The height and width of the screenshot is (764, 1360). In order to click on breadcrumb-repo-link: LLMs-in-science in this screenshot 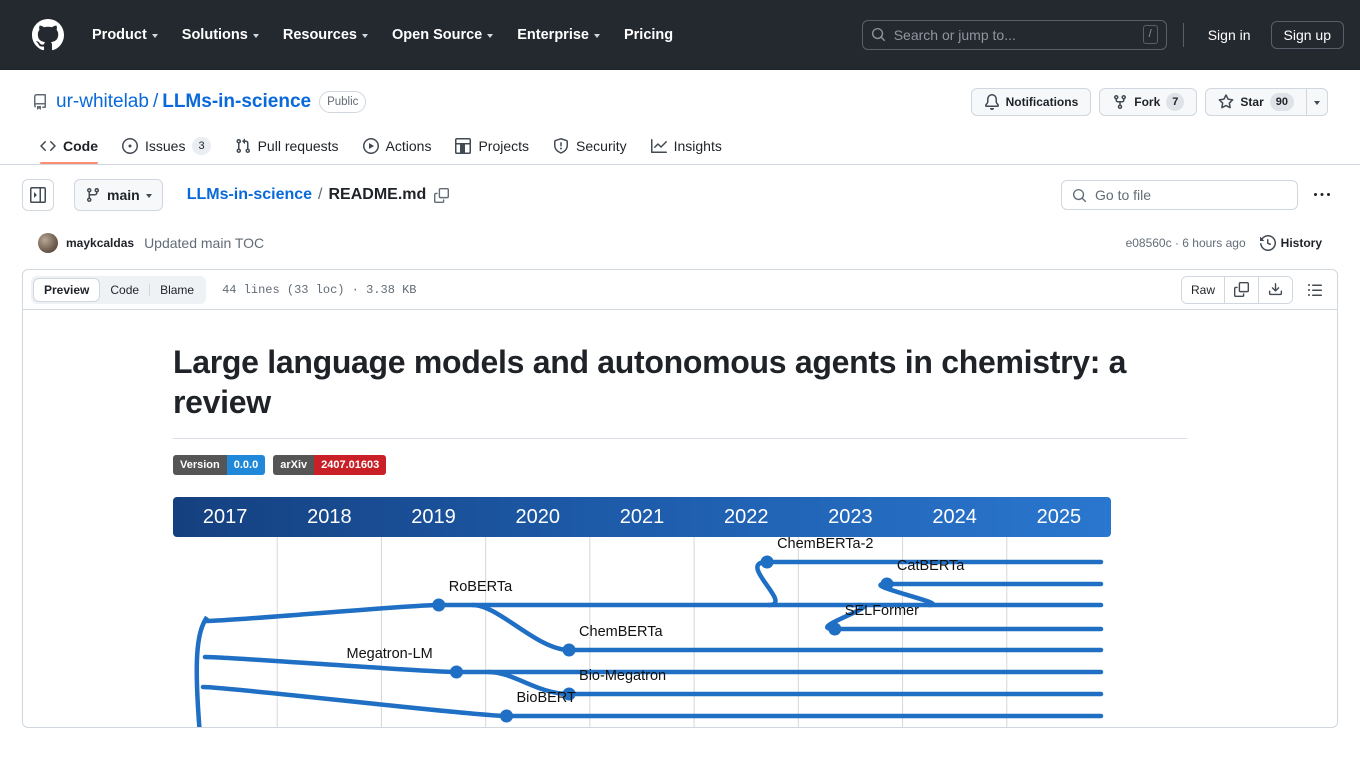, I will do `click(249, 195)`.